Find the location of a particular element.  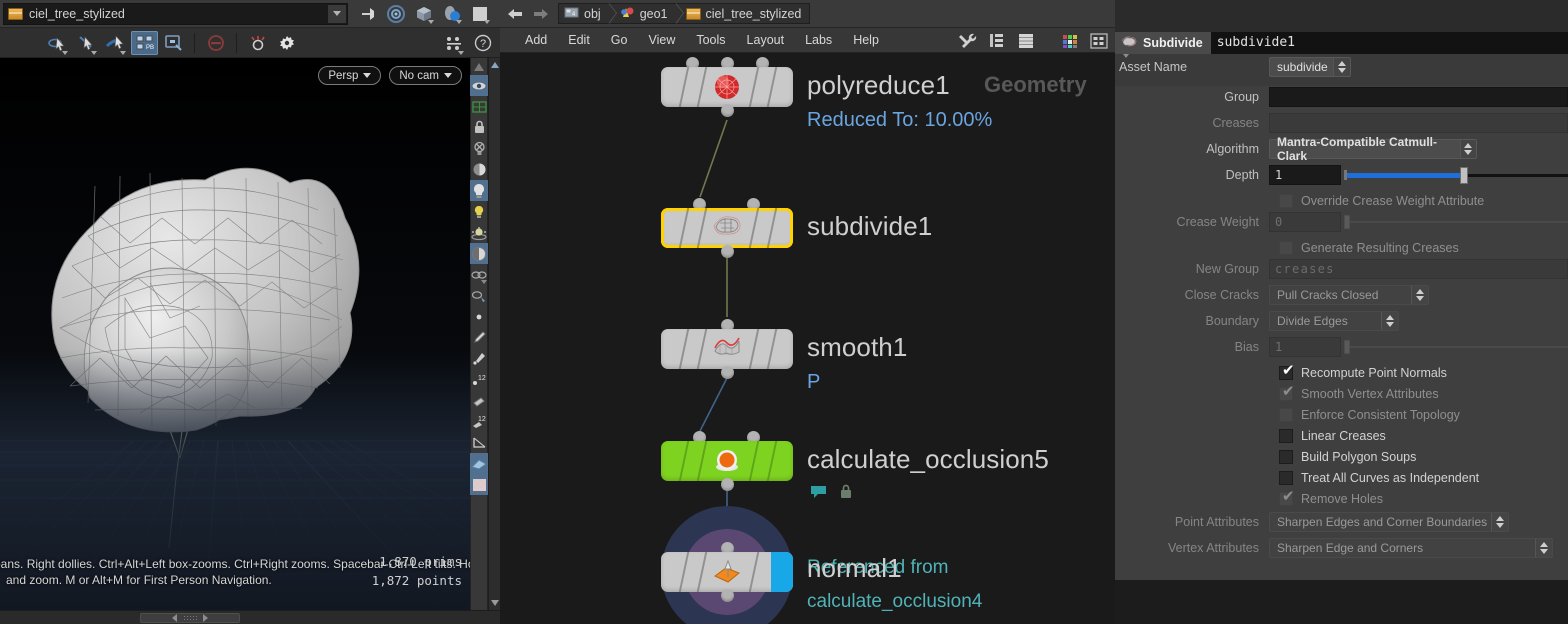

align-icon is located at coordinates (453, 43).